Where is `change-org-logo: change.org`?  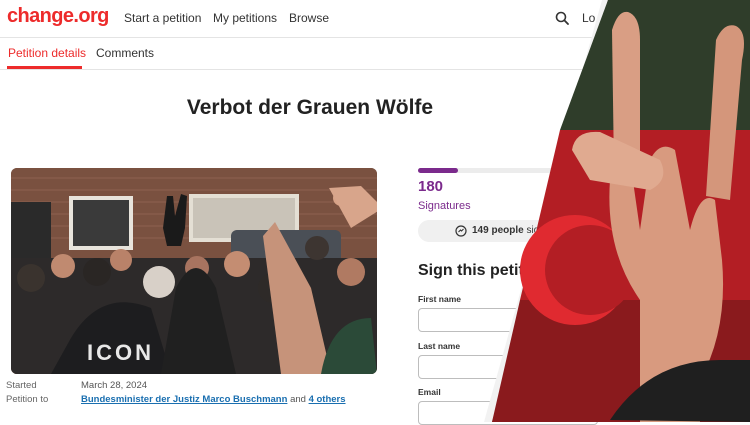 change-org-logo: change.org is located at coordinates (58, 16).